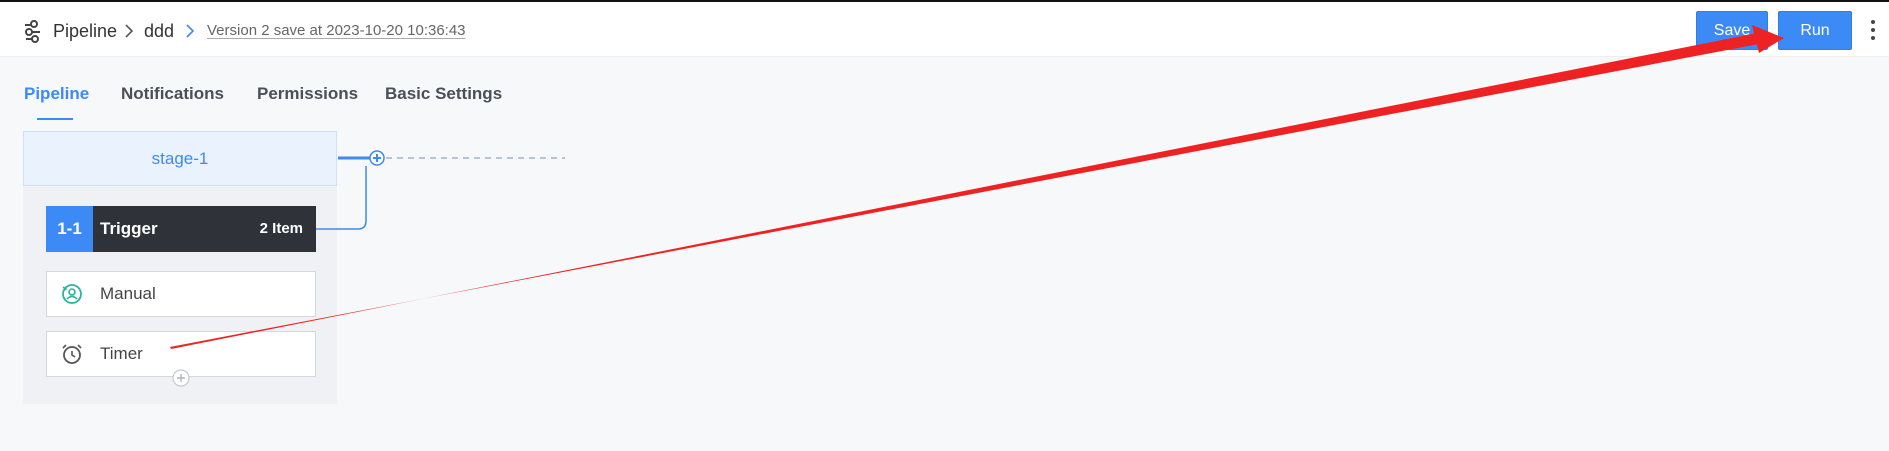 Image resolution: width=1889 pixels, height=451 pixels. What do you see at coordinates (85, 31) in the screenshot?
I see `breadcrumb-pipeline: Pipeline` at bounding box center [85, 31].